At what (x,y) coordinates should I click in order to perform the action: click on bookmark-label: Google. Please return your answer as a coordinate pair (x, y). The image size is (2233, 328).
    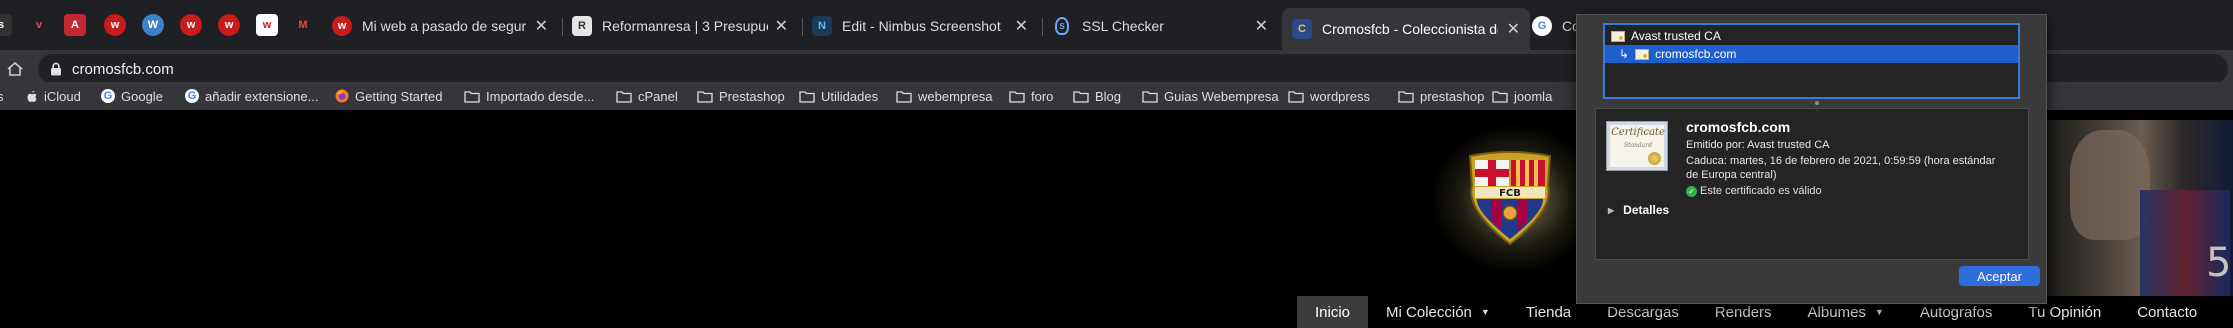
    Looking at the image, I should click on (142, 96).